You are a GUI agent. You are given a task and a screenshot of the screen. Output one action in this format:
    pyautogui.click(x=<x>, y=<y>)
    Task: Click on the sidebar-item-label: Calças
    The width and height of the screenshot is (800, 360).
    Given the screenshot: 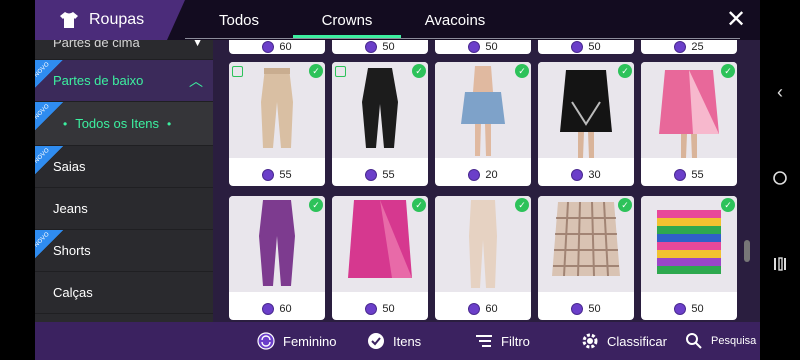 What is the action you would take?
    pyautogui.click(x=73, y=292)
    